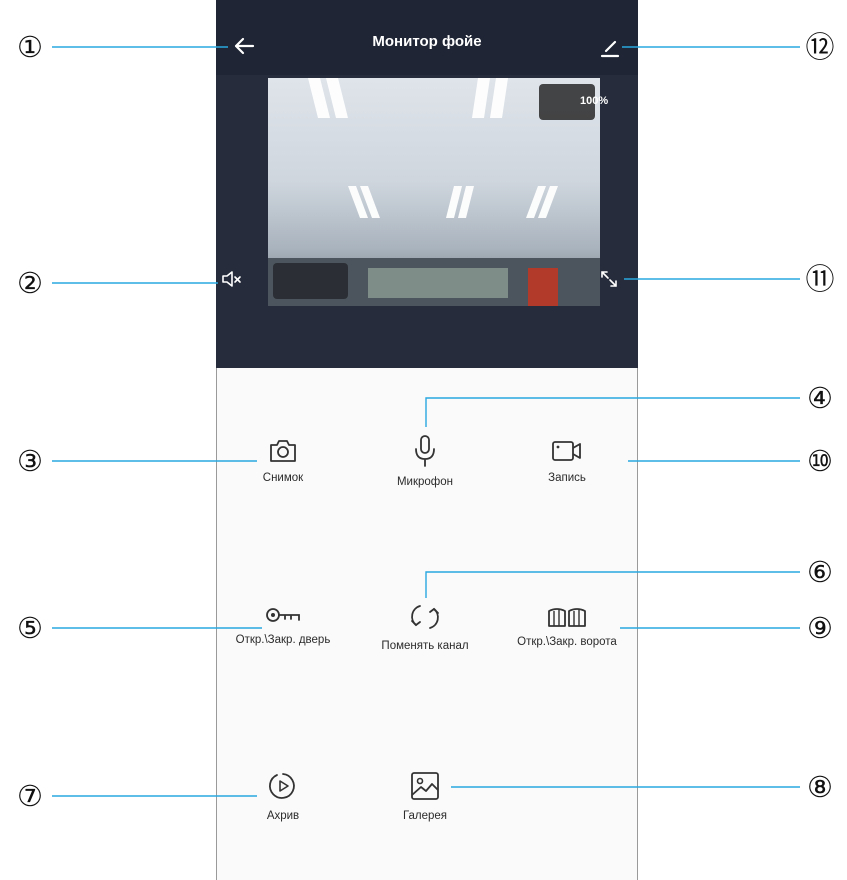  What do you see at coordinates (820, 398) in the screenshot?
I see `callout-4: ④` at bounding box center [820, 398].